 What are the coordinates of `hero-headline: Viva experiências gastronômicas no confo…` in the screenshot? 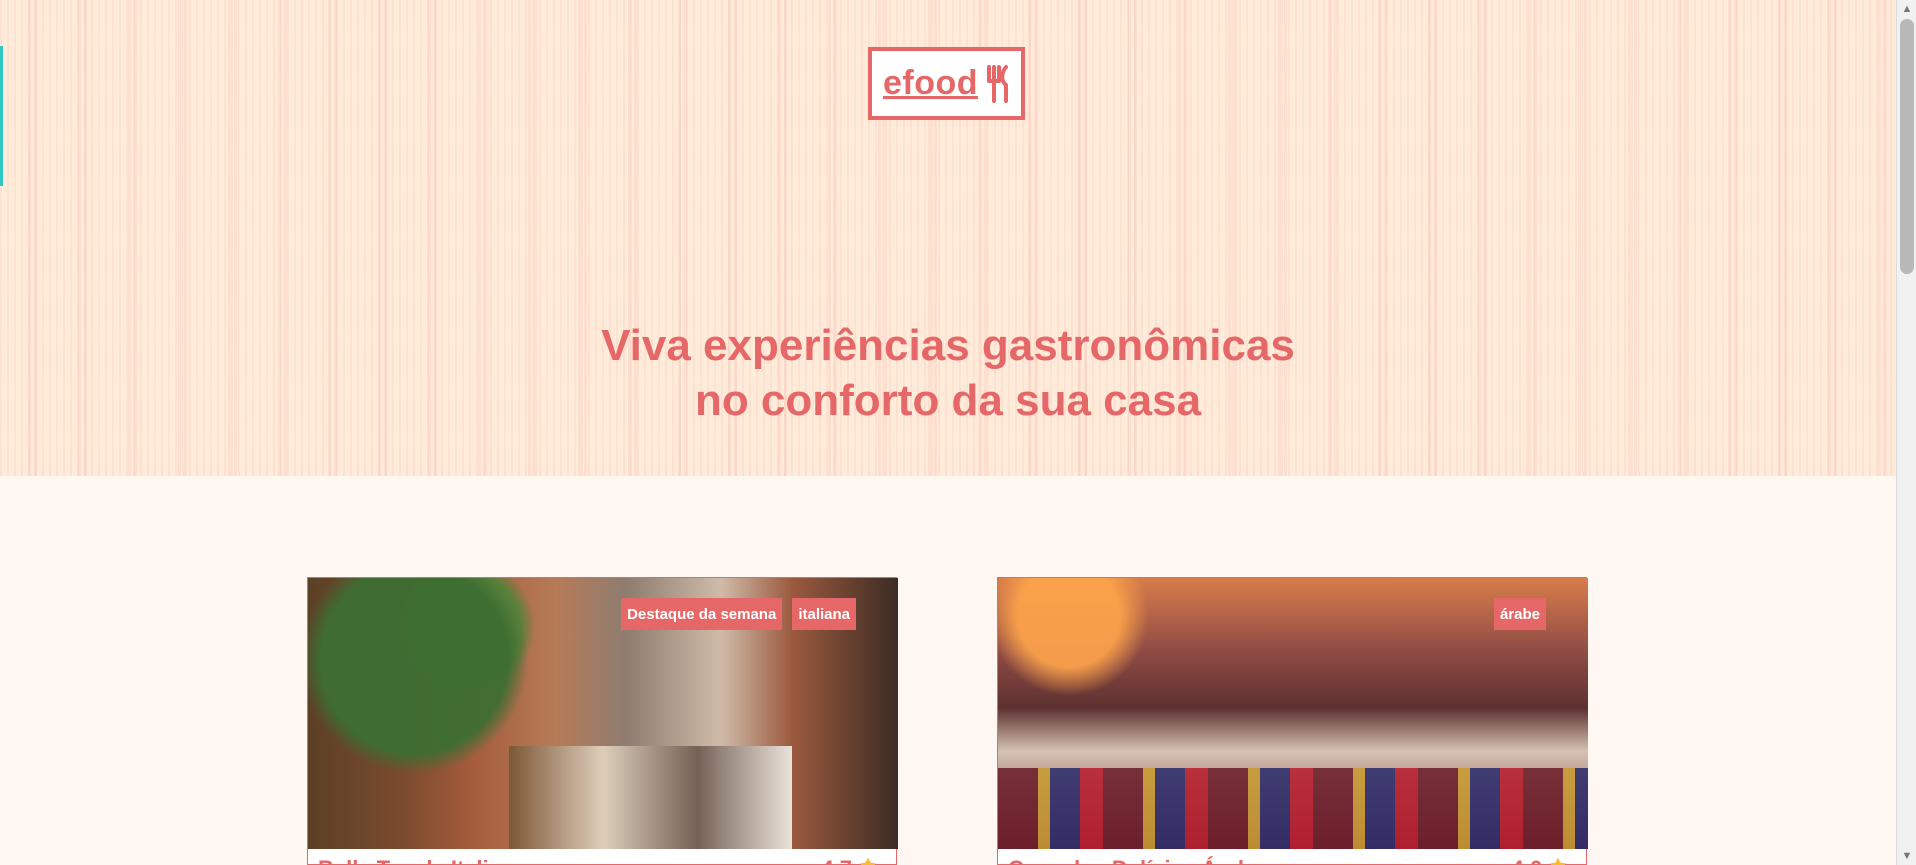 It's located at (948, 373).